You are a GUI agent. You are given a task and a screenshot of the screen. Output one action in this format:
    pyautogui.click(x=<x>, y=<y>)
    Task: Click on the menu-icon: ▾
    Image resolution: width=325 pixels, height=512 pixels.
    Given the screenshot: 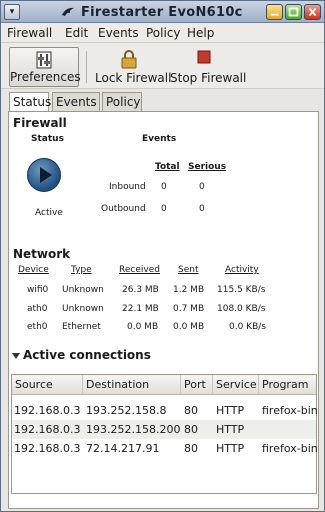 What is the action you would take?
    pyautogui.click(x=12, y=12)
    